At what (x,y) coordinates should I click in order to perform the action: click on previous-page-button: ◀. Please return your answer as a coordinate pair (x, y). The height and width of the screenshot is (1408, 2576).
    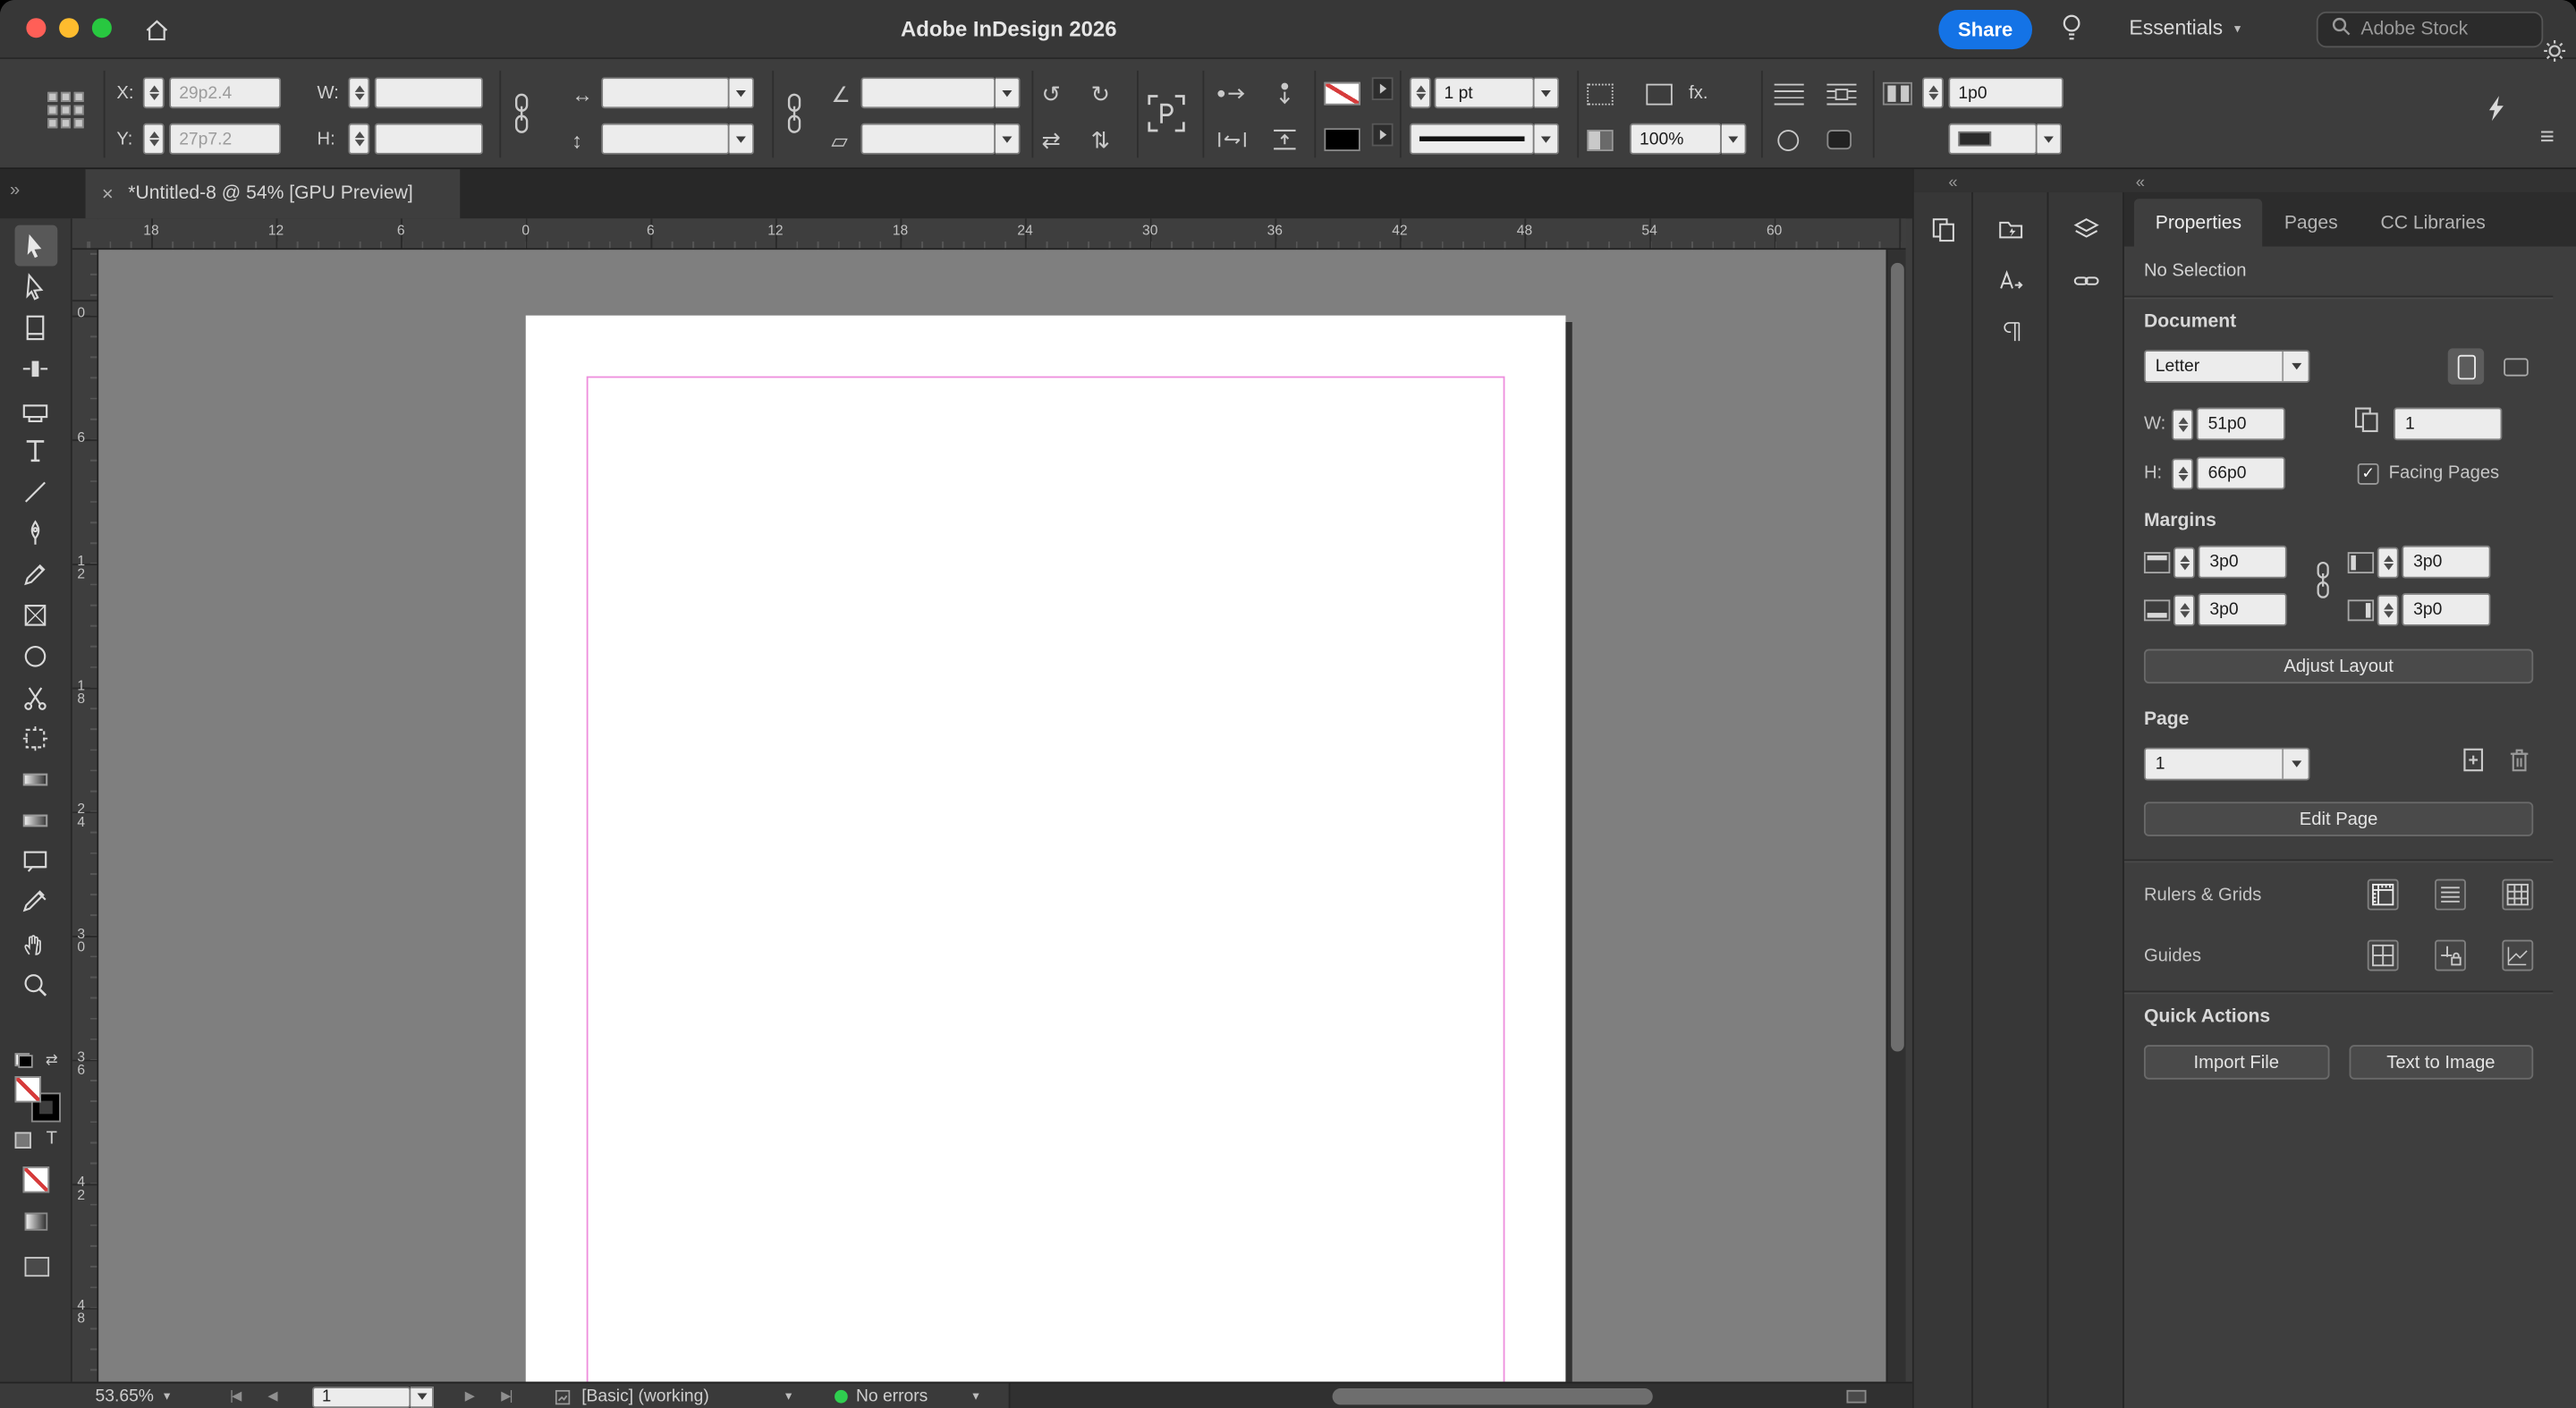
    Looking at the image, I should click on (272, 1396).